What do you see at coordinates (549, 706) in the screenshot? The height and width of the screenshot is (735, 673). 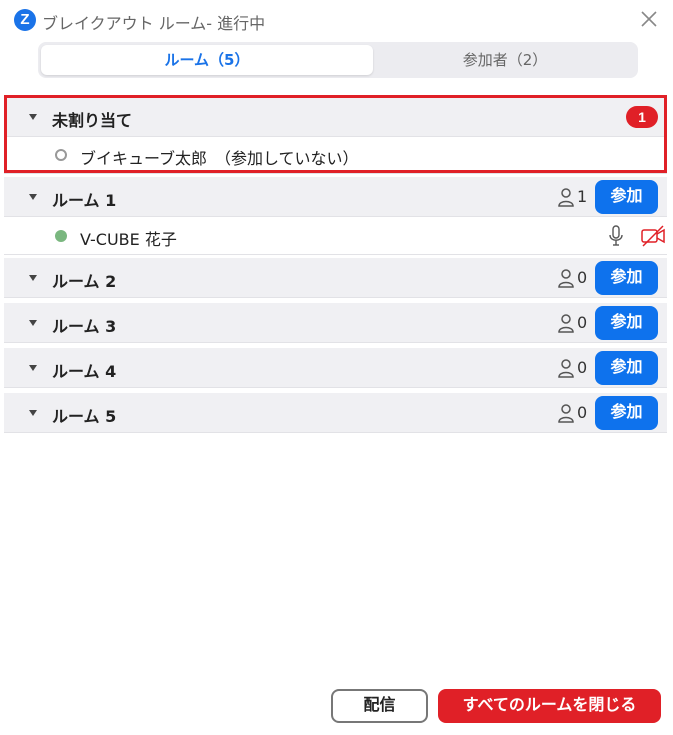 I see `close-all-rooms-button: すべてのルームを閉じる` at bounding box center [549, 706].